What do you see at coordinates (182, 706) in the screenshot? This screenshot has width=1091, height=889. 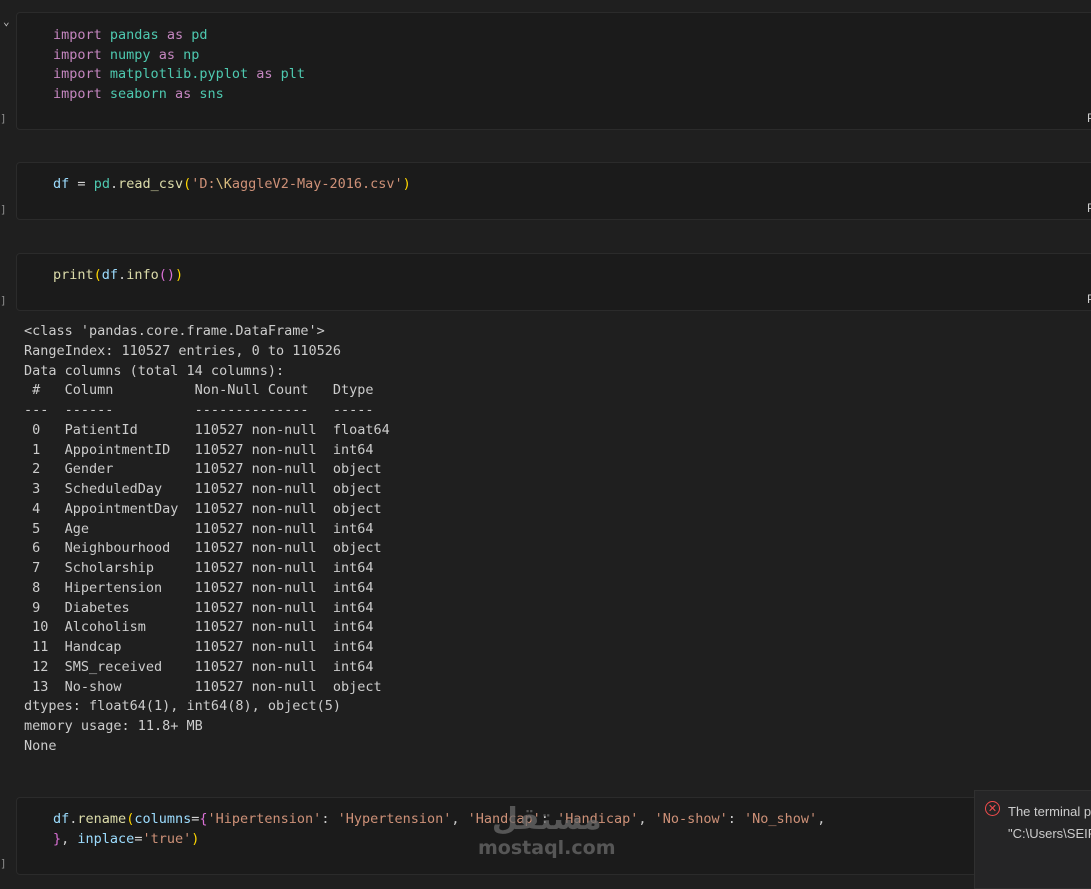 I see `output-line: dtypes: float64(1), int64(8), object(5)` at bounding box center [182, 706].